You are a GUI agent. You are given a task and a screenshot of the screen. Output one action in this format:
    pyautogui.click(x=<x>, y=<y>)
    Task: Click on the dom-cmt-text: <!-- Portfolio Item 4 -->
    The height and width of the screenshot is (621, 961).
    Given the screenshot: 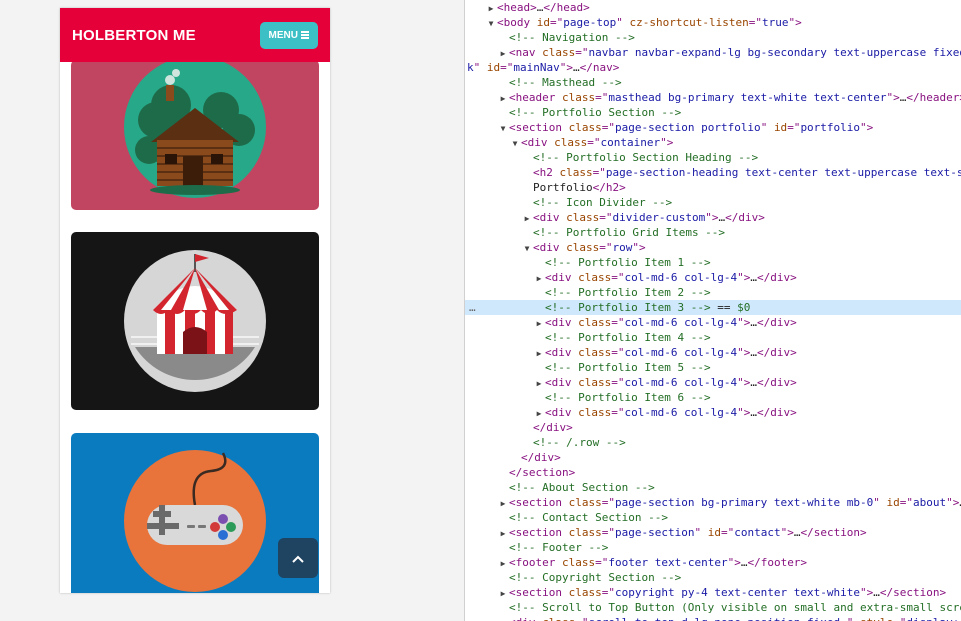 What is the action you would take?
    pyautogui.click(x=628, y=337)
    